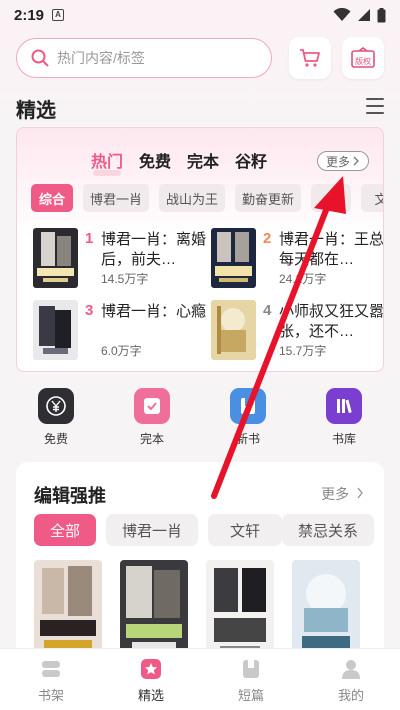 The height and width of the screenshot is (710, 400). Describe the element at coordinates (65, 530) in the screenshot. I see `editor-chip-all: 全部` at that location.